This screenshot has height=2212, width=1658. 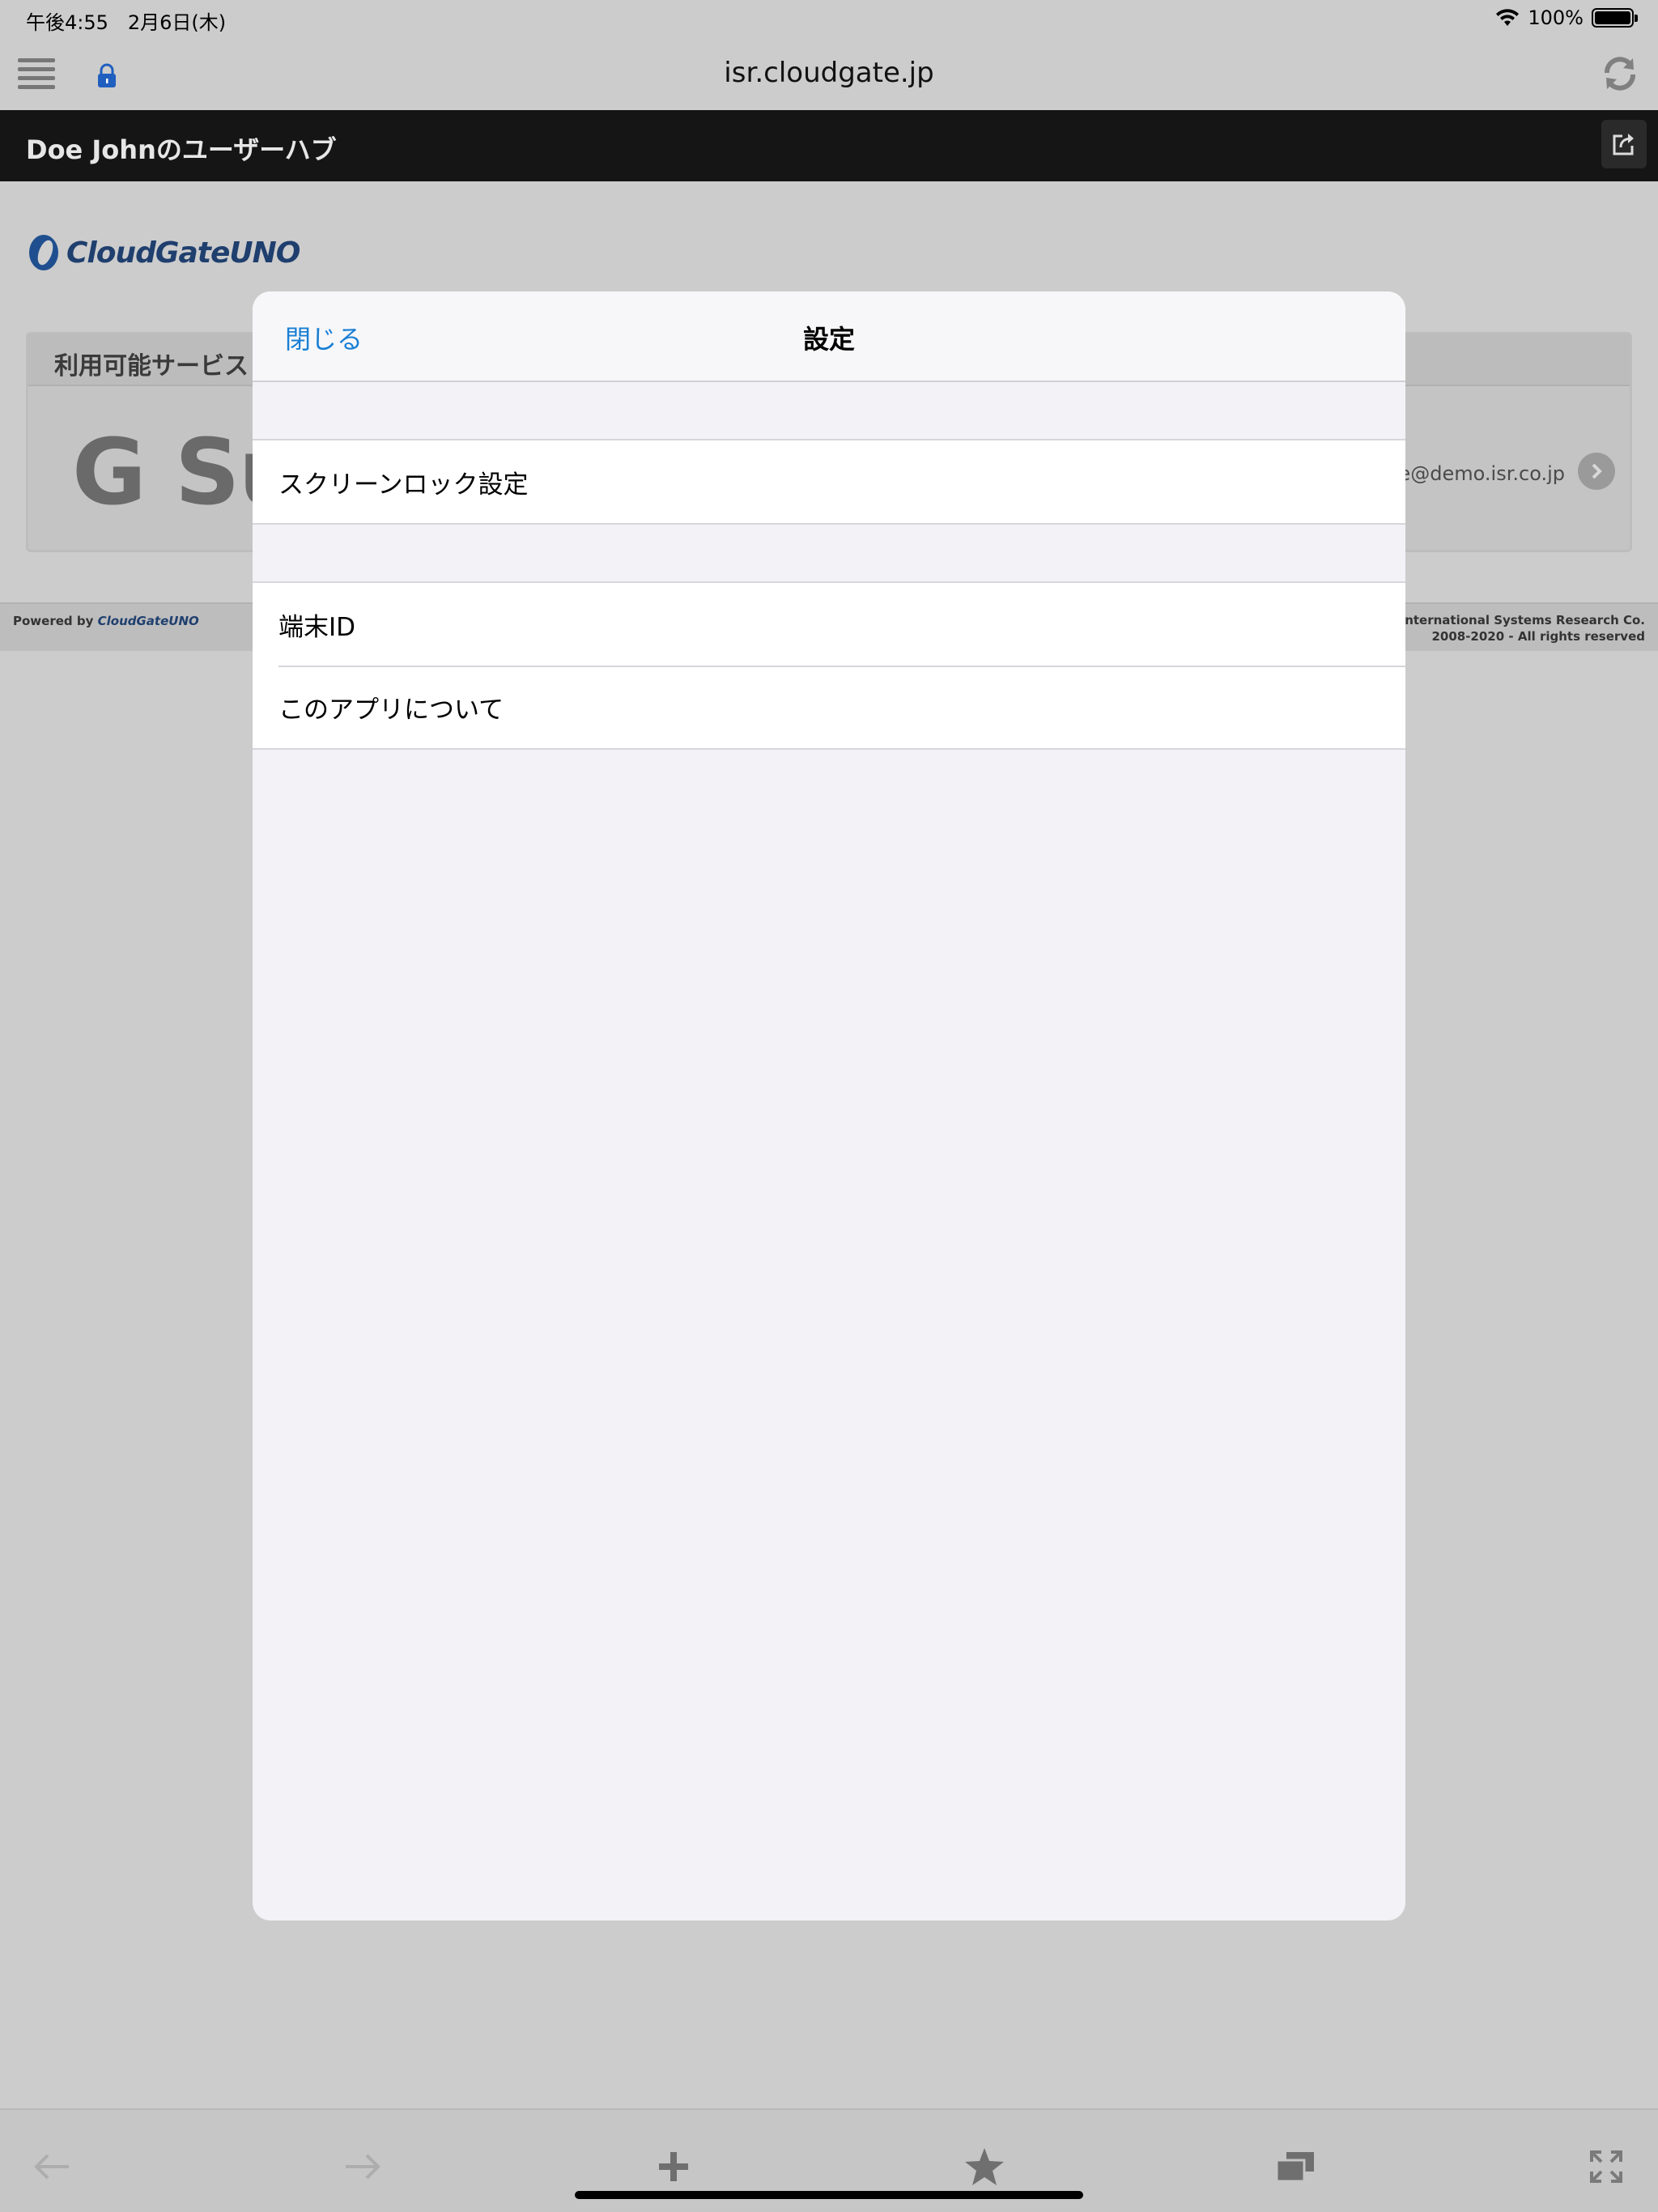 What do you see at coordinates (181, 150) in the screenshot?
I see `page-title: Doe Johnのユーザーハブ` at bounding box center [181, 150].